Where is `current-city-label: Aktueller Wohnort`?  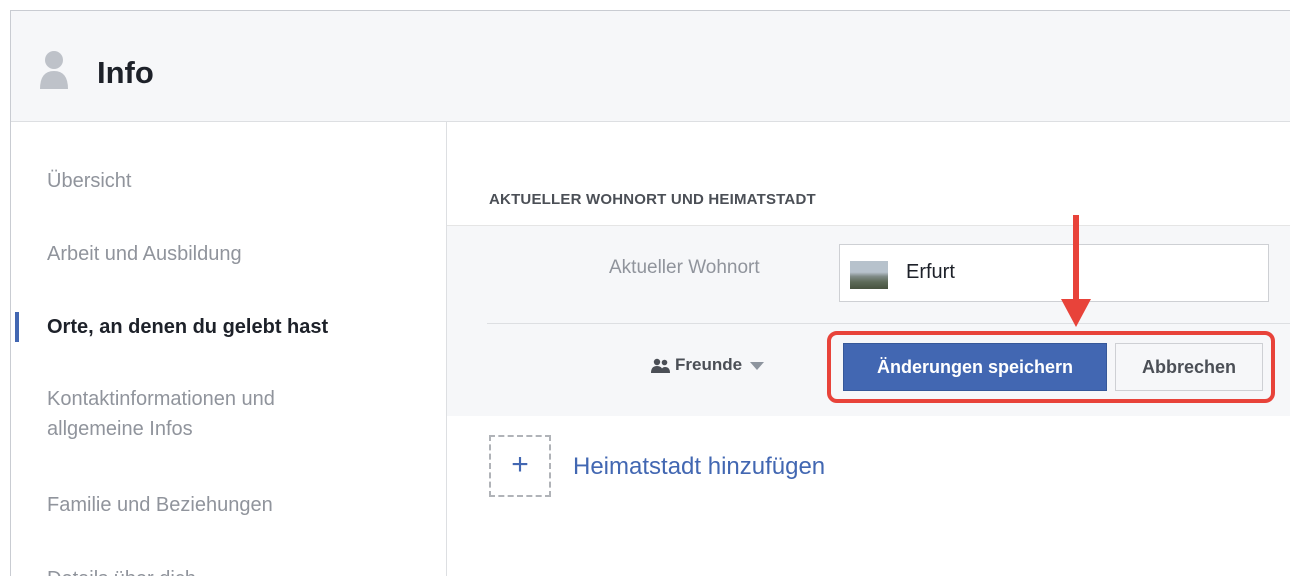 current-city-label: Aktueller Wohnort is located at coordinates (684, 267).